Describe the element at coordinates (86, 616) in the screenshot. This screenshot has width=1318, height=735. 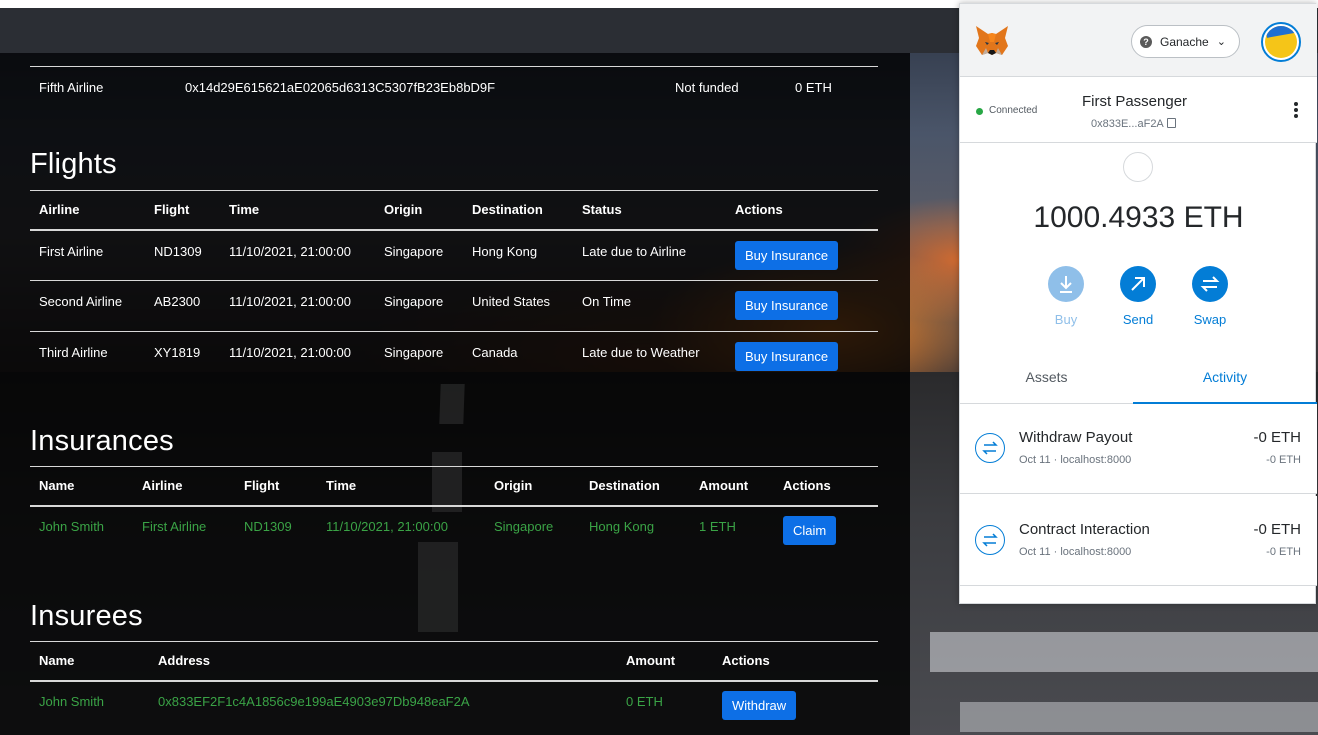
I see `insurees-heading: Insurees` at that location.